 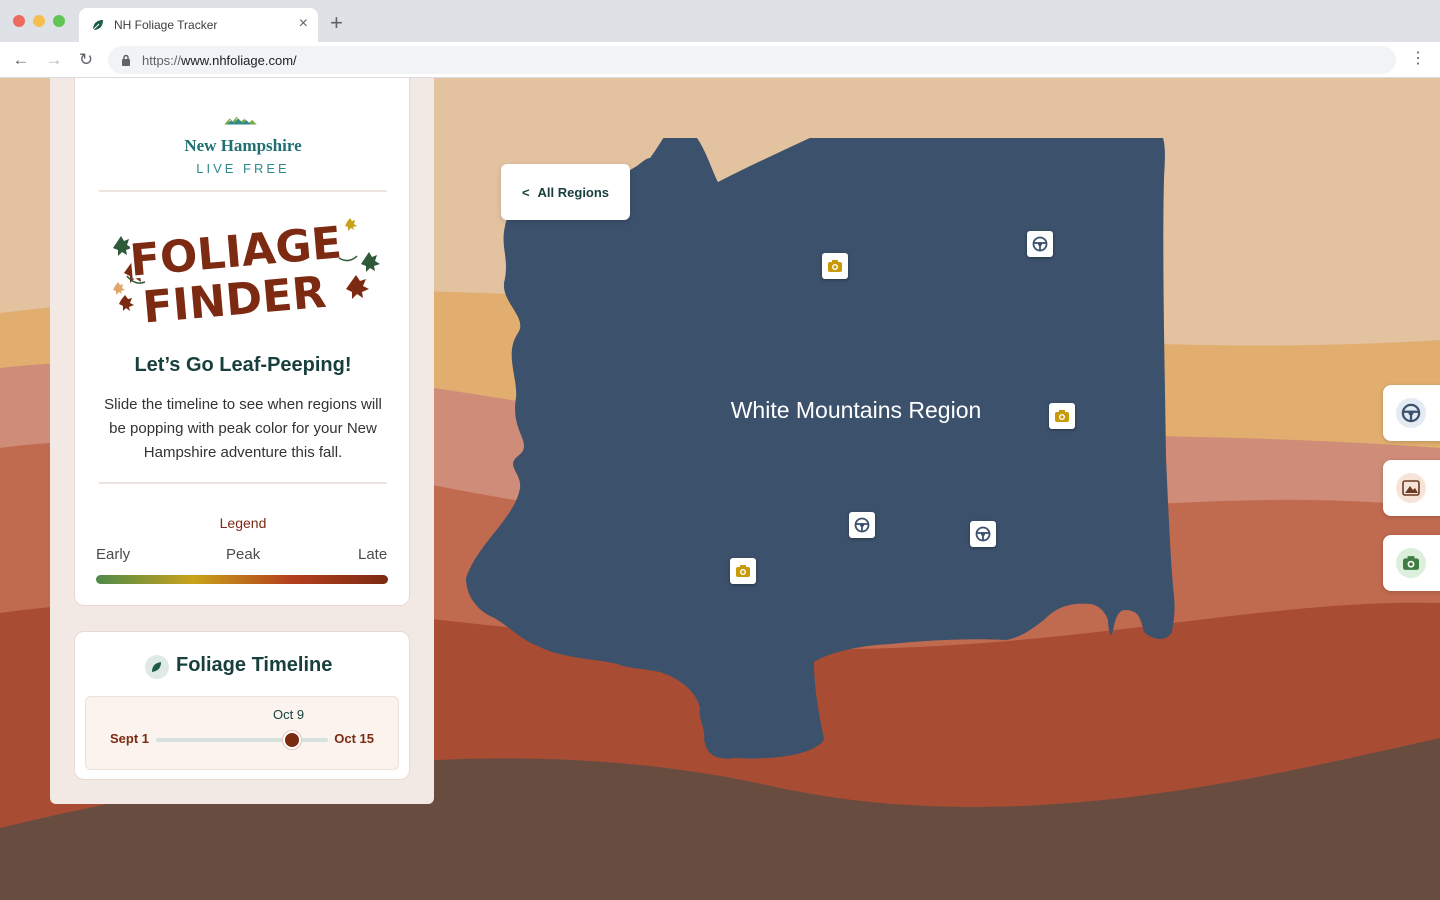 I want to click on legend-early-label: Early, so click(x=113, y=554).